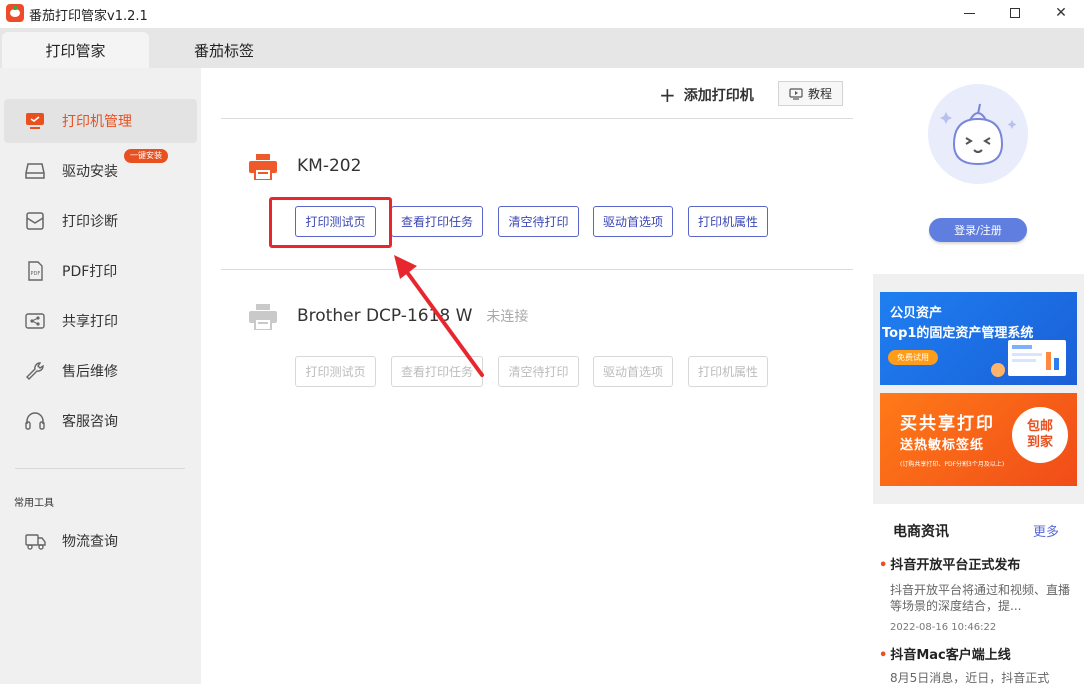  What do you see at coordinates (90, 422) in the screenshot?
I see `sidebar-item-label: 客服咨询` at bounding box center [90, 422].